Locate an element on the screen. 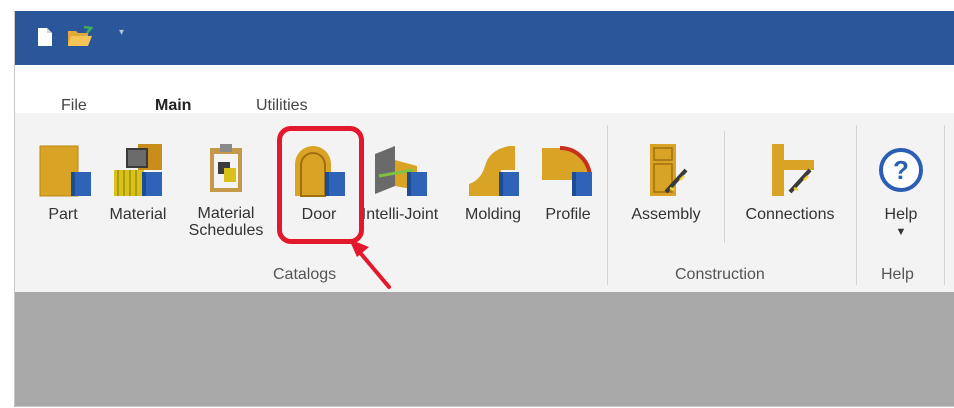 The width and height of the screenshot is (954, 408). material-schedules-label-line2: Schedules is located at coordinates (226, 230).